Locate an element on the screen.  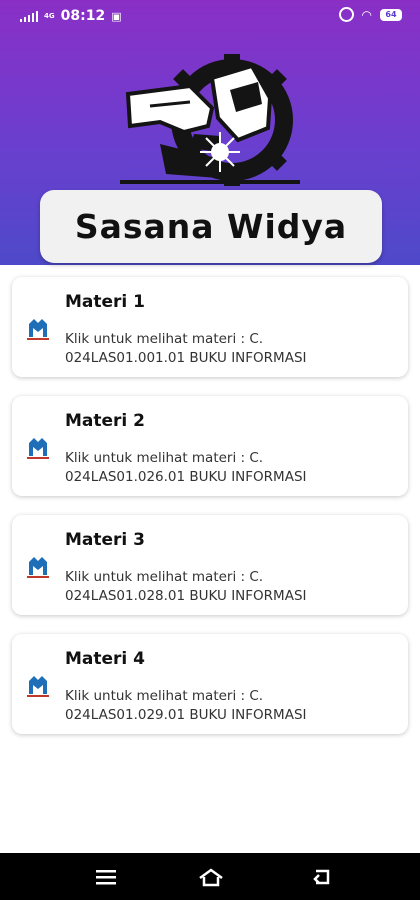
material-title: Materi 2 is located at coordinates (105, 421).